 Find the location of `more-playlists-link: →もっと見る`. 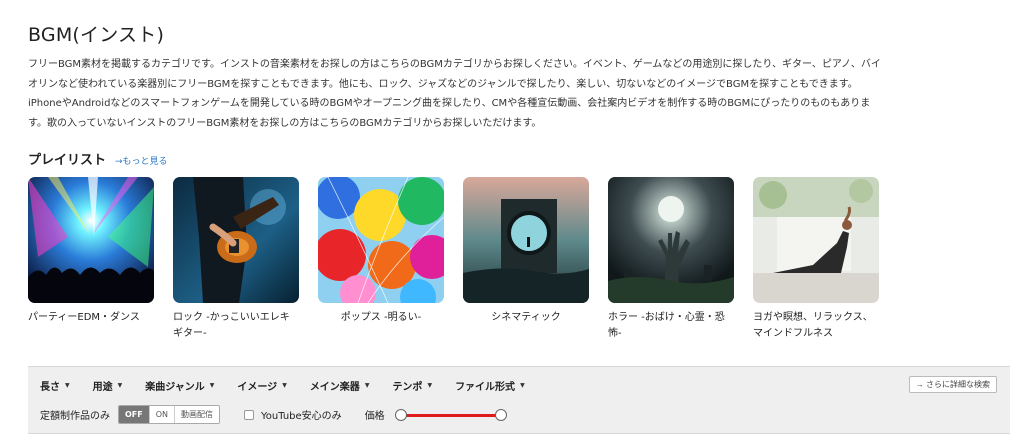

more-playlists-link: →もっと見る is located at coordinates (141, 160).